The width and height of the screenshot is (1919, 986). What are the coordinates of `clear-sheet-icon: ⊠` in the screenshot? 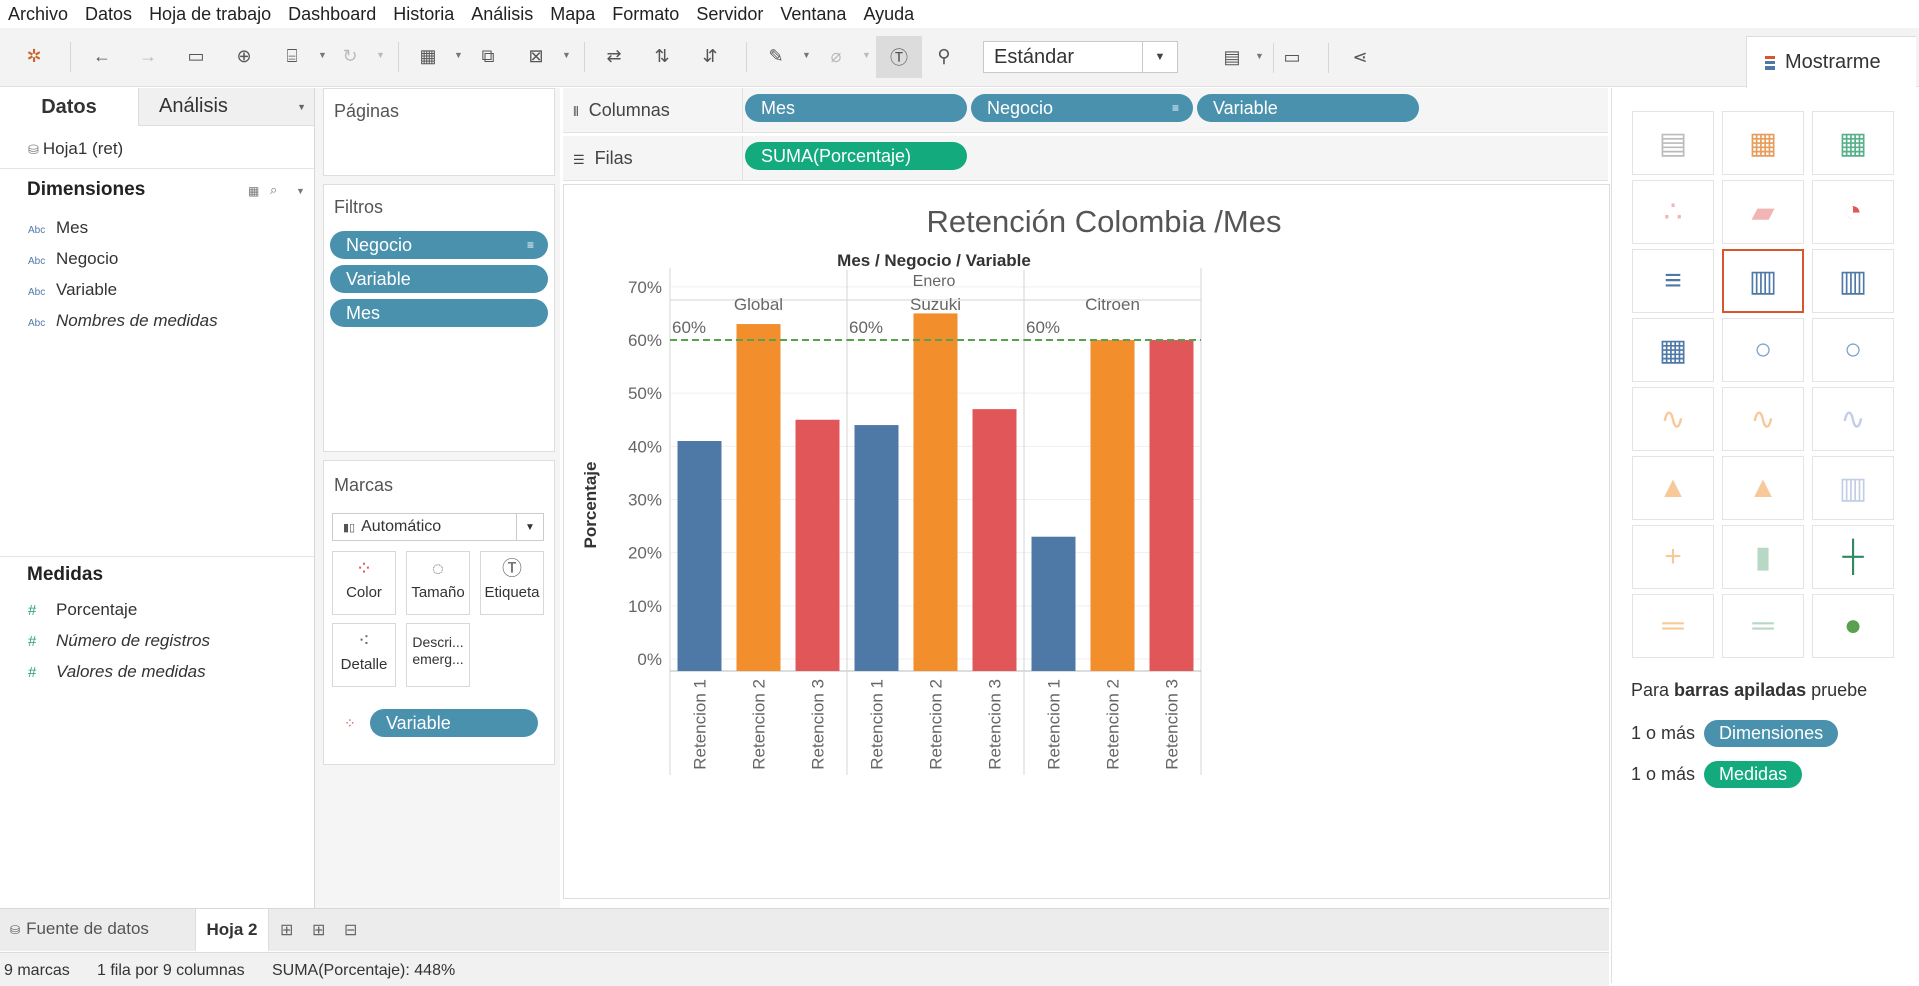 It's located at (536, 56).